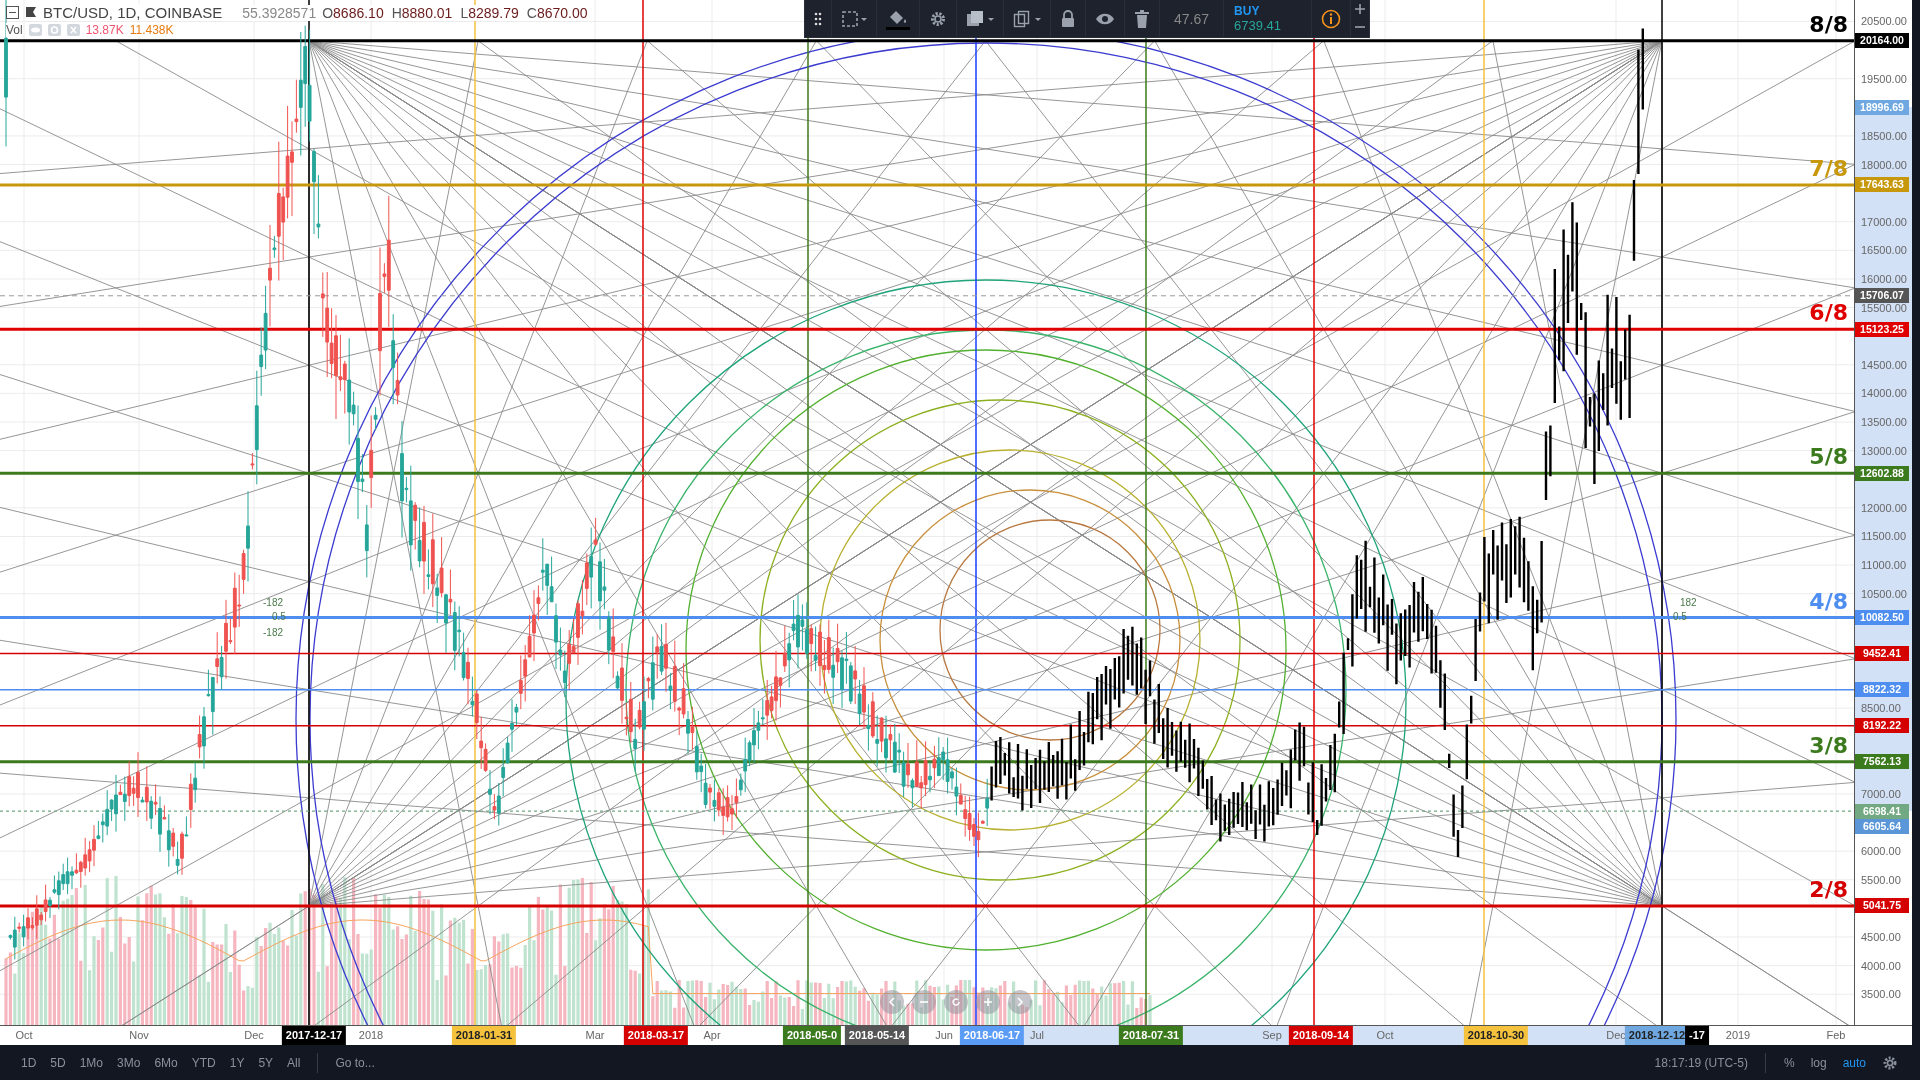  I want to click on trash-icon, so click(1142, 18).